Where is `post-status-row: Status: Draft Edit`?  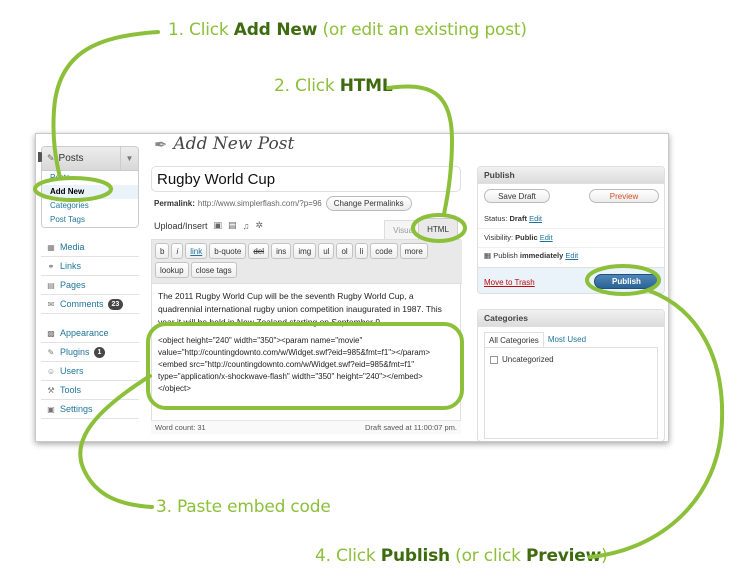 post-status-row: Status: Draft Edit is located at coordinates (513, 218).